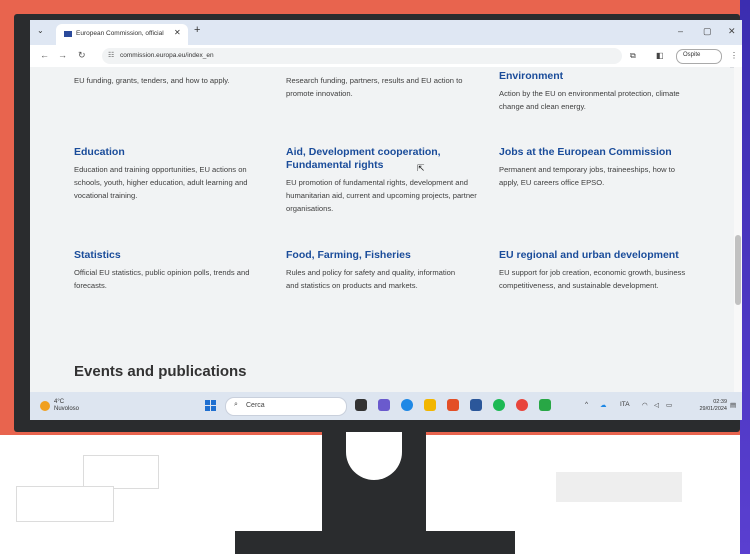 The width and height of the screenshot is (750, 554). What do you see at coordinates (62, 55) in the screenshot?
I see `forward-arrow-icon: →` at bounding box center [62, 55].